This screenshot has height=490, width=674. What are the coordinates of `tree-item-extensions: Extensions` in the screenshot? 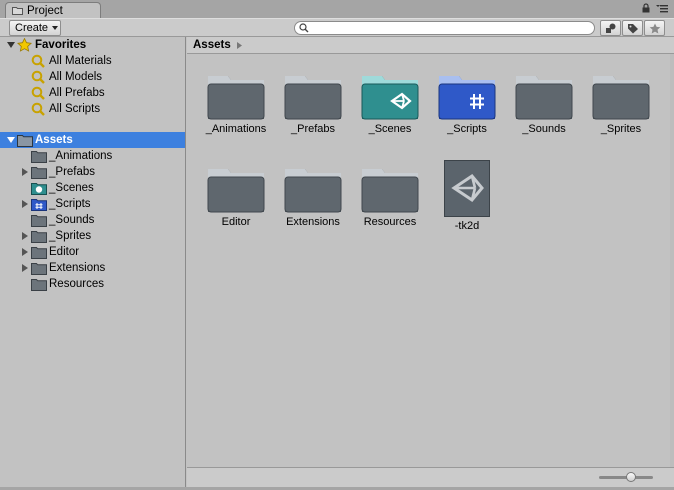 It's located at (92, 268).